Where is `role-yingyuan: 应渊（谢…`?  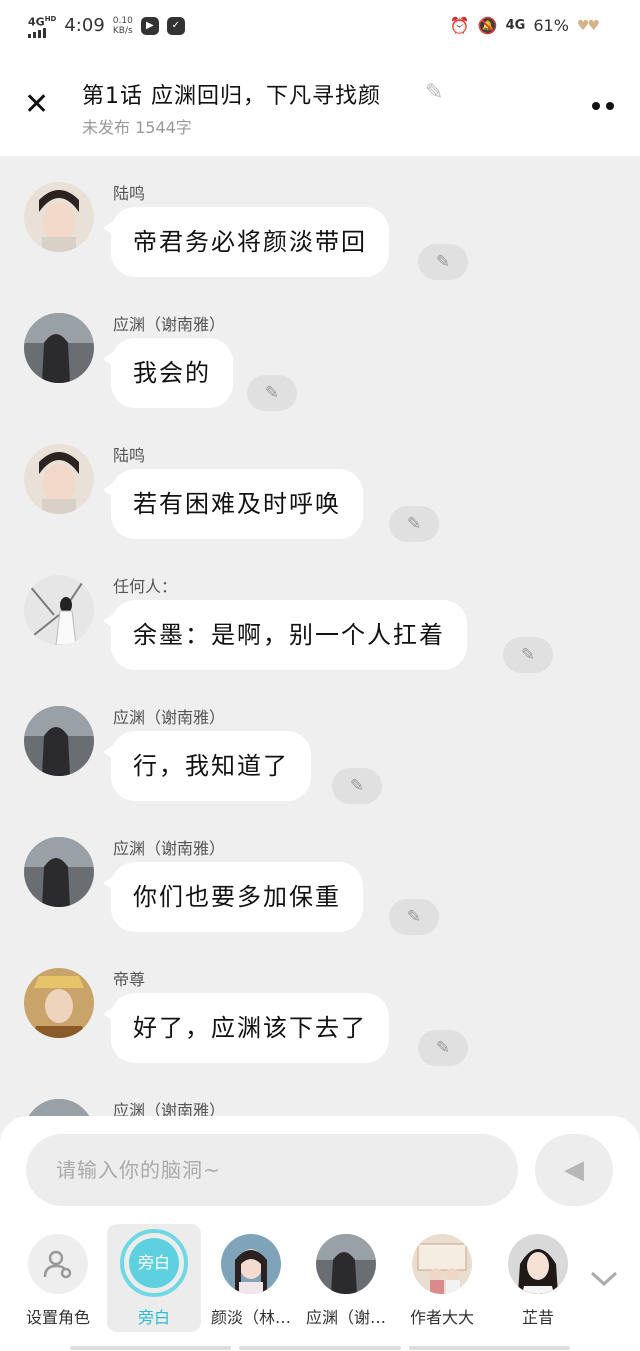
role-yingyuan: 应渊（谢… is located at coordinates (346, 1278).